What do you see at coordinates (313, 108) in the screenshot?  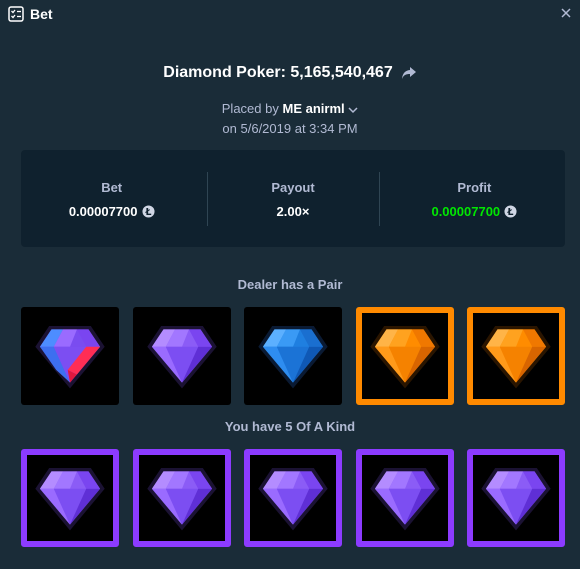 I see `username-link: ME anirml` at bounding box center [313, 108].